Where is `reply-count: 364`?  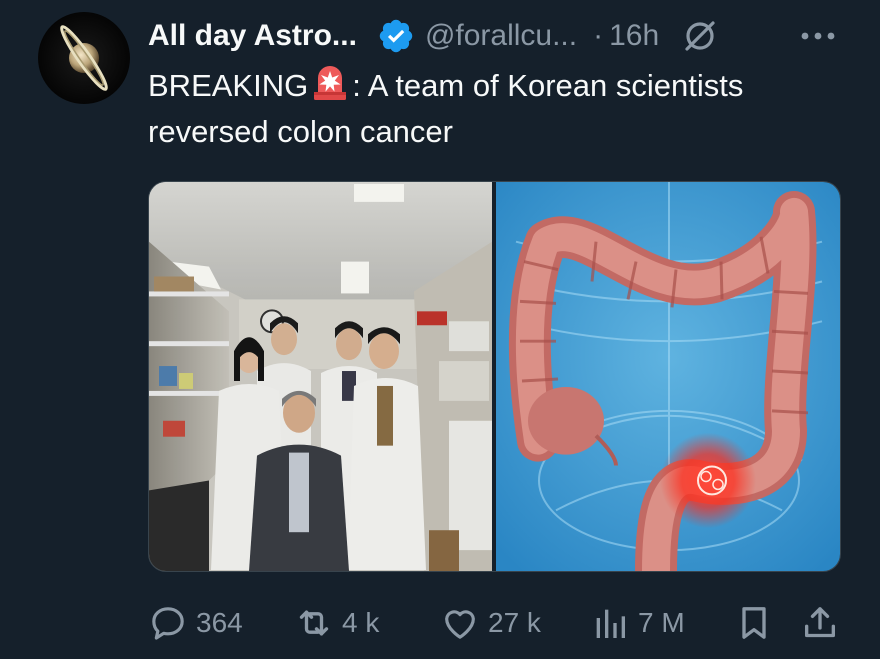
reply-count: 364 is located at coordinates (219, 622).